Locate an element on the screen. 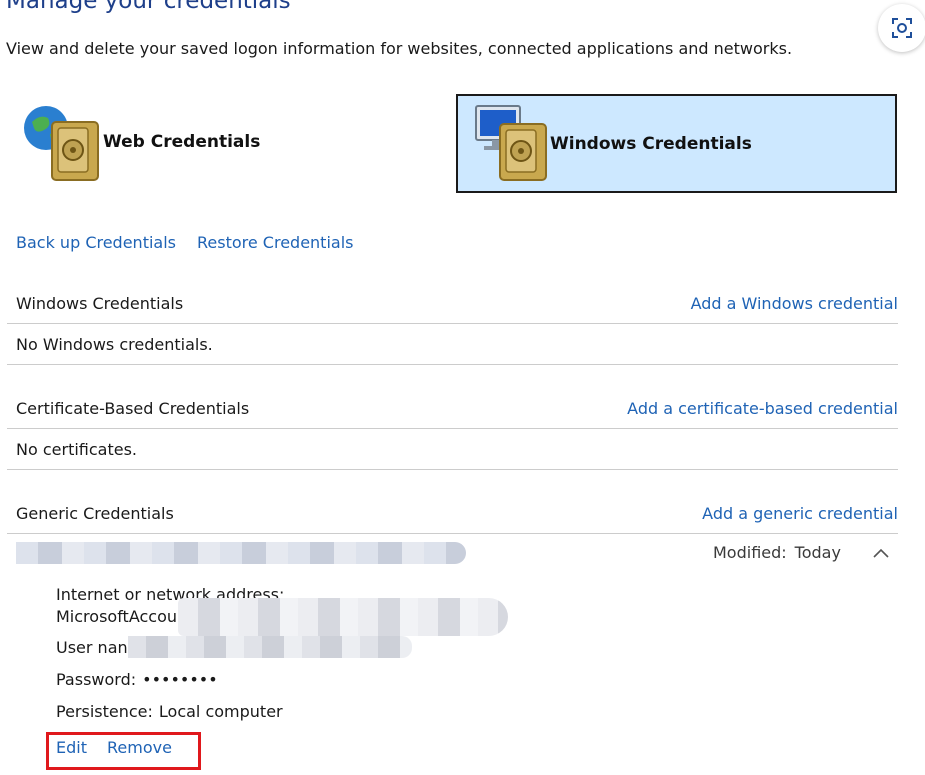  password-label: Password: is located at coordinates (96, 679).